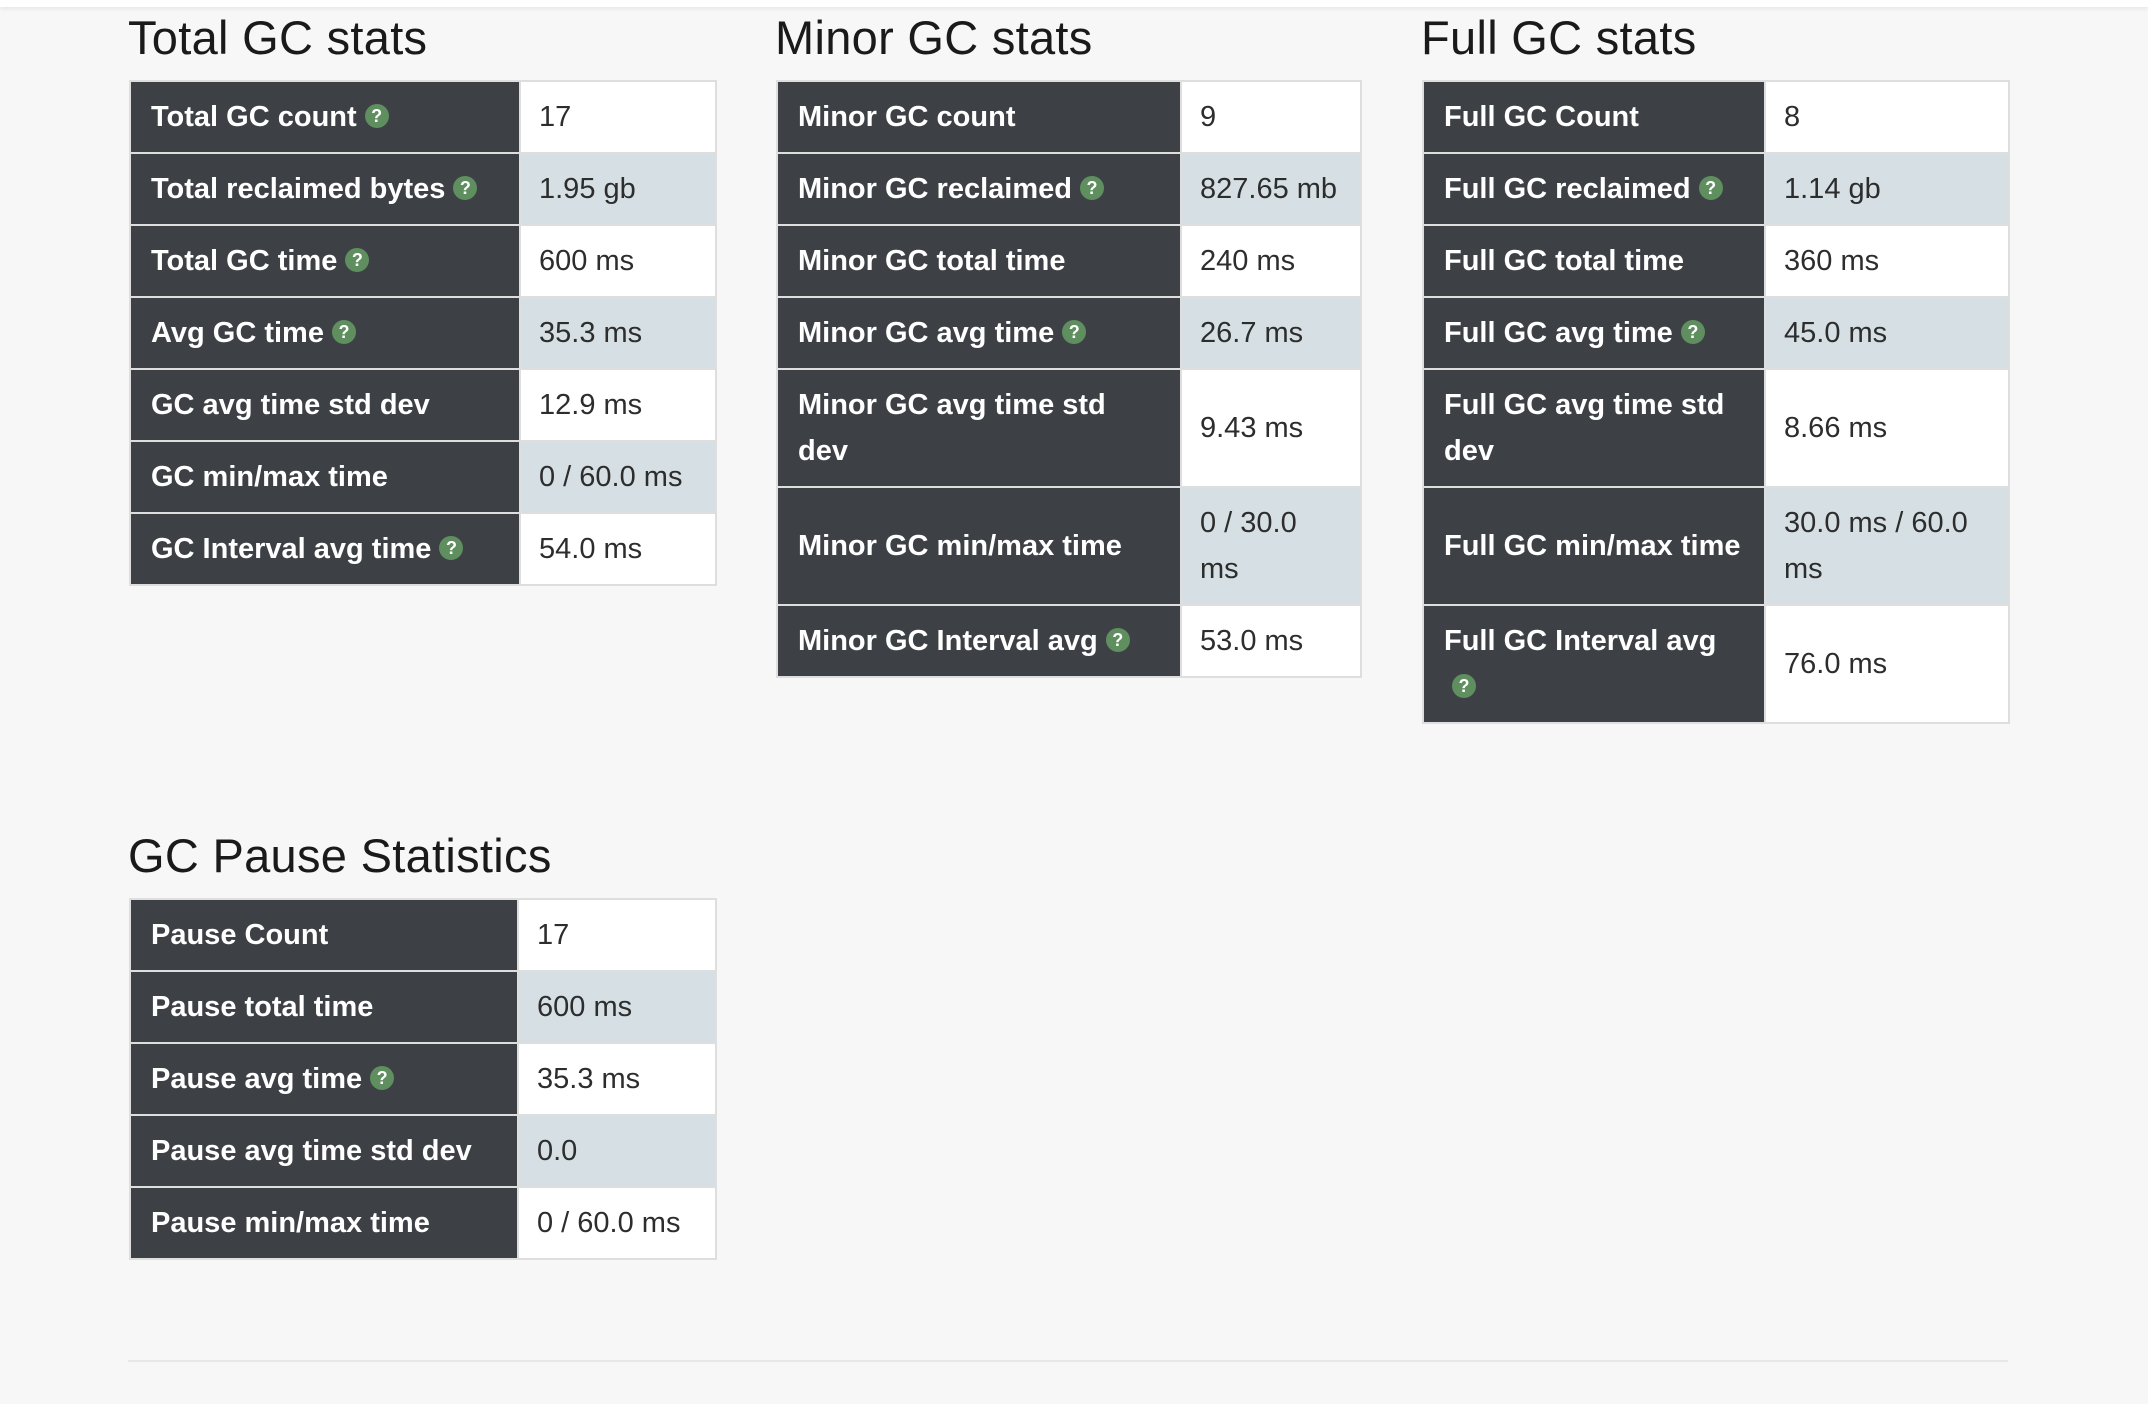 The height and width of the screenshot is (1404, 2148). Describe the element at coordinates (1592, 546) in the screenshot. I see `row-label-text: Full GC min/max time` at that location.